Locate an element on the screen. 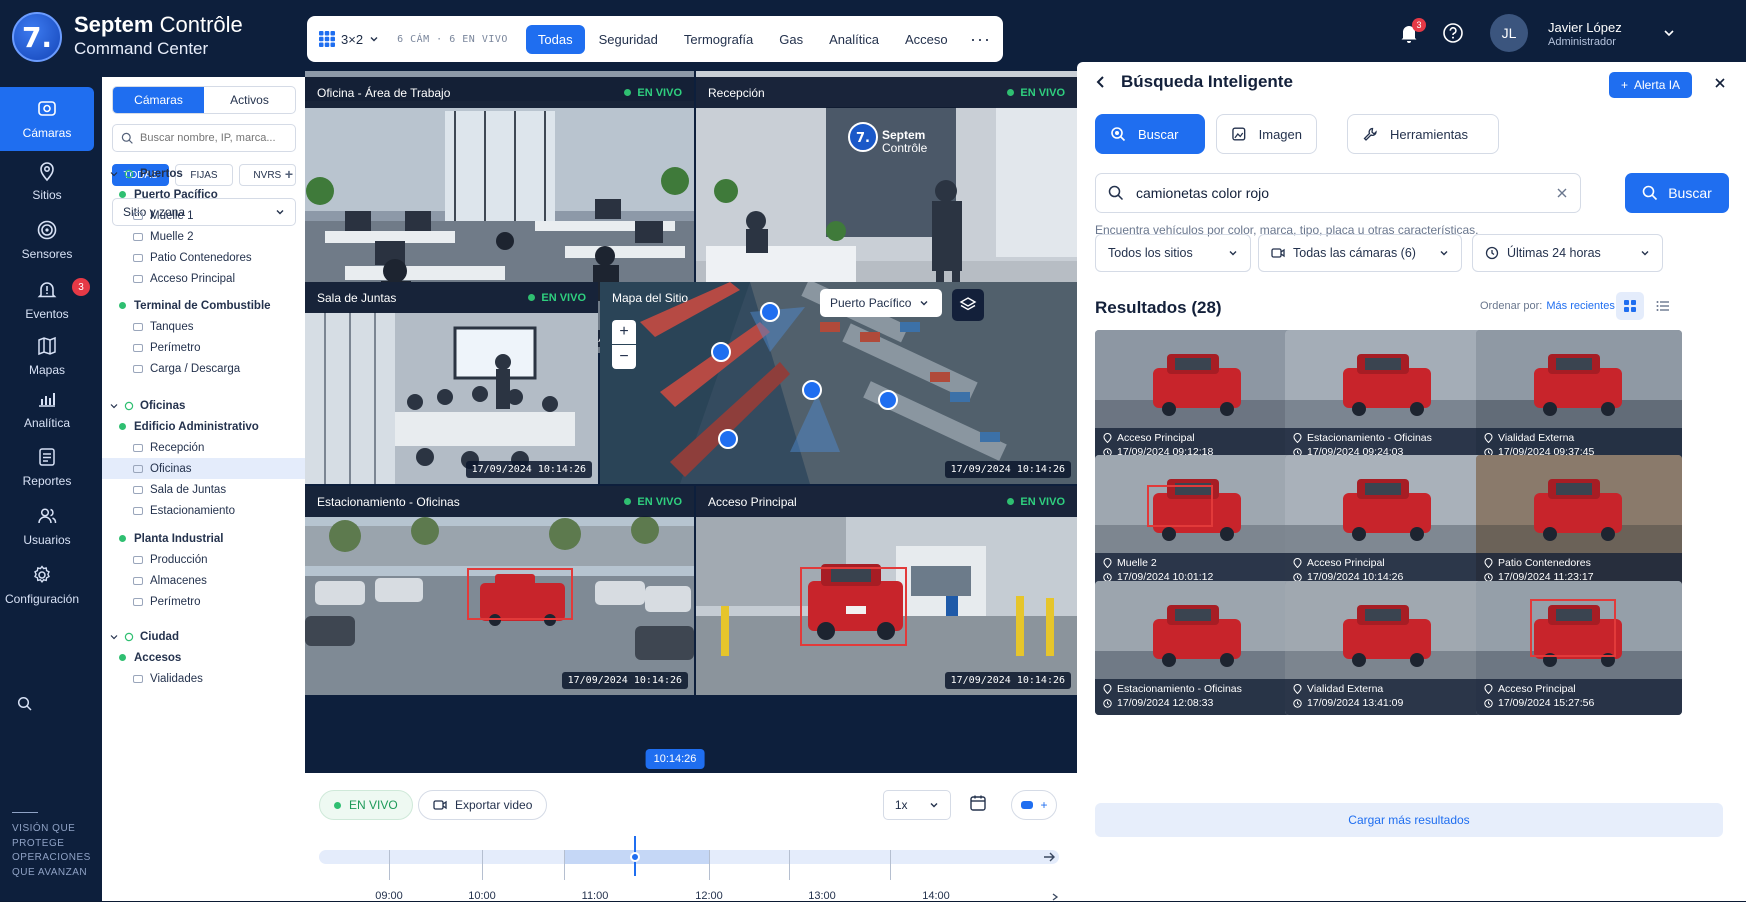  back-icon is located at coordinates (1101, 82).